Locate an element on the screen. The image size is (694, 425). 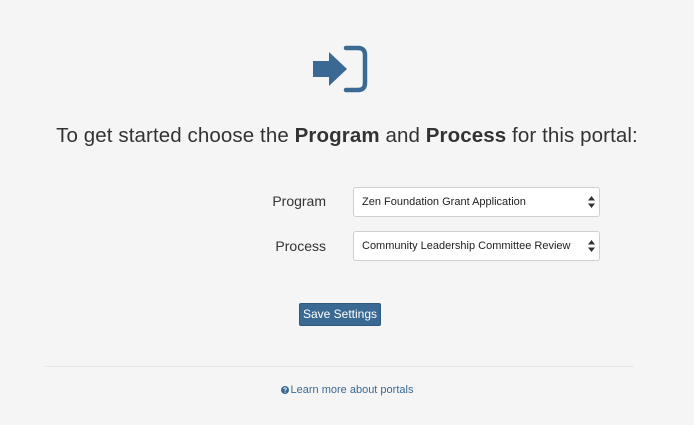
heading-prefix: To get started choose the is located at coordinates (175, 135).